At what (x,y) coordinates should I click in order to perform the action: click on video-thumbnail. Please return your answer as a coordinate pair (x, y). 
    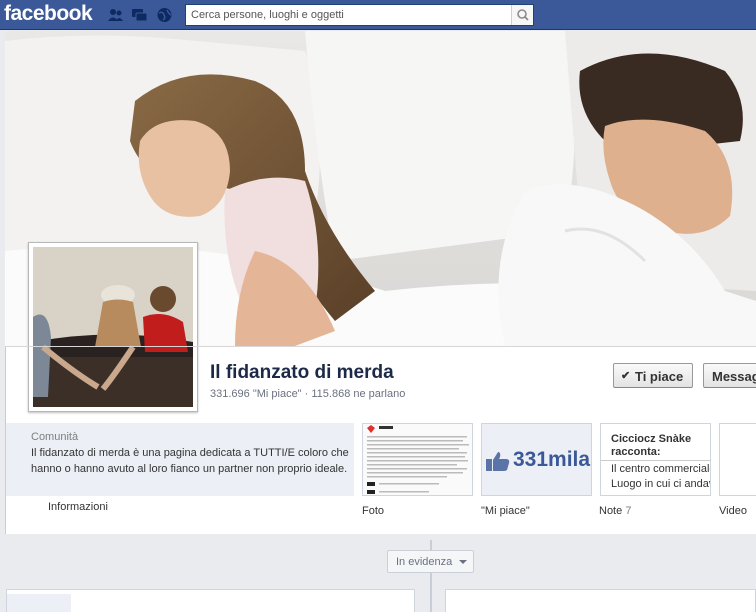
    Looking at the image, I should click on (737, 459).